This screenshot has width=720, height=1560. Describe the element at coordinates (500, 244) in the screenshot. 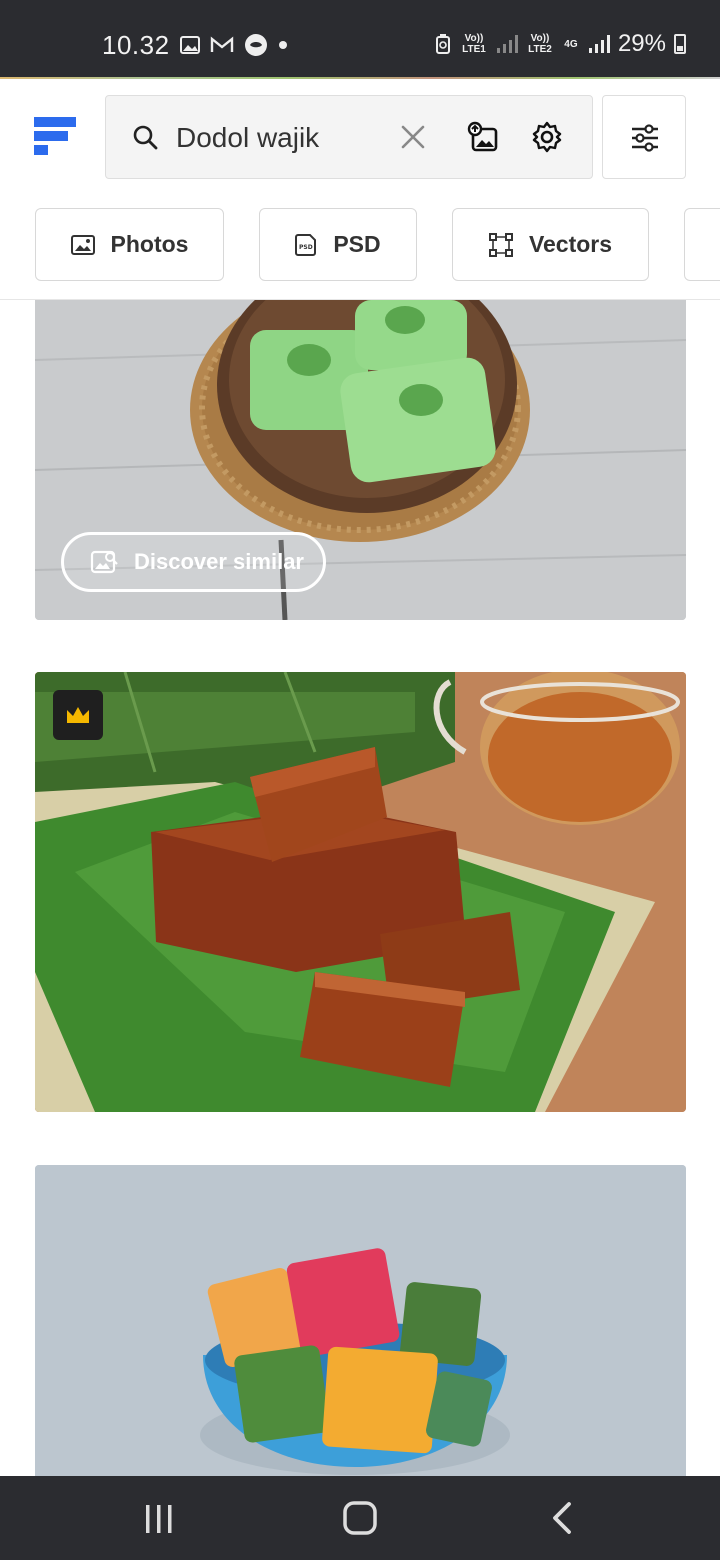

I see `vector-icon` at that location.